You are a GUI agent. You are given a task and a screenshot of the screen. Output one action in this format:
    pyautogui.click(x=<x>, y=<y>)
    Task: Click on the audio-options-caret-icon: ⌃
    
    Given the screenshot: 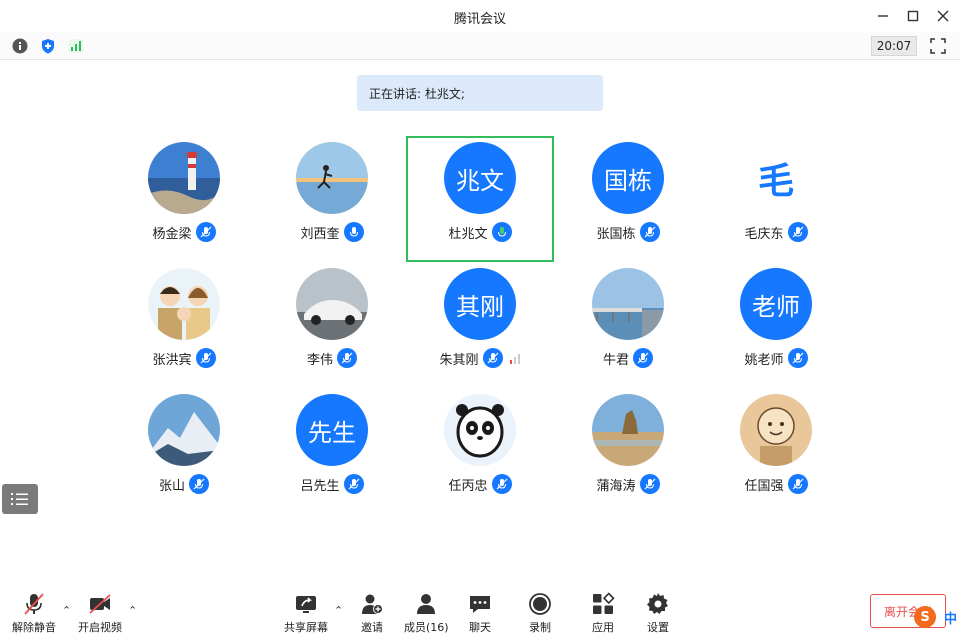 What is the action you would take?
    pyautogui.click(x=66, y=610)
    